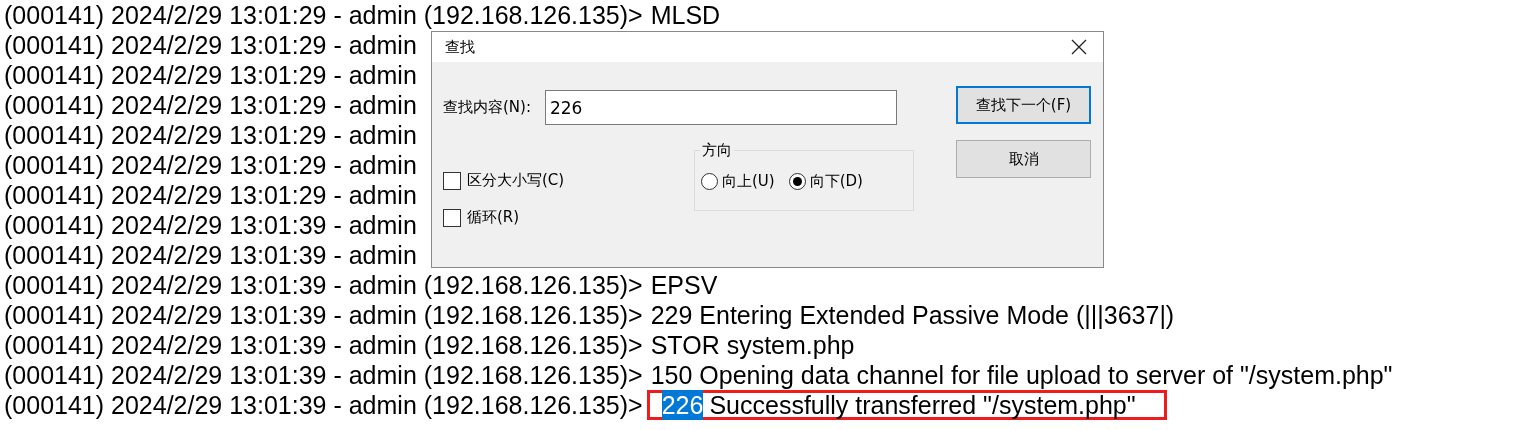 Image resolution: width=1527 pixels, height=430 pixels. Describe the element at coordinates (717, 150) in the screenshot. I see `group-legend: 方向` at that location.